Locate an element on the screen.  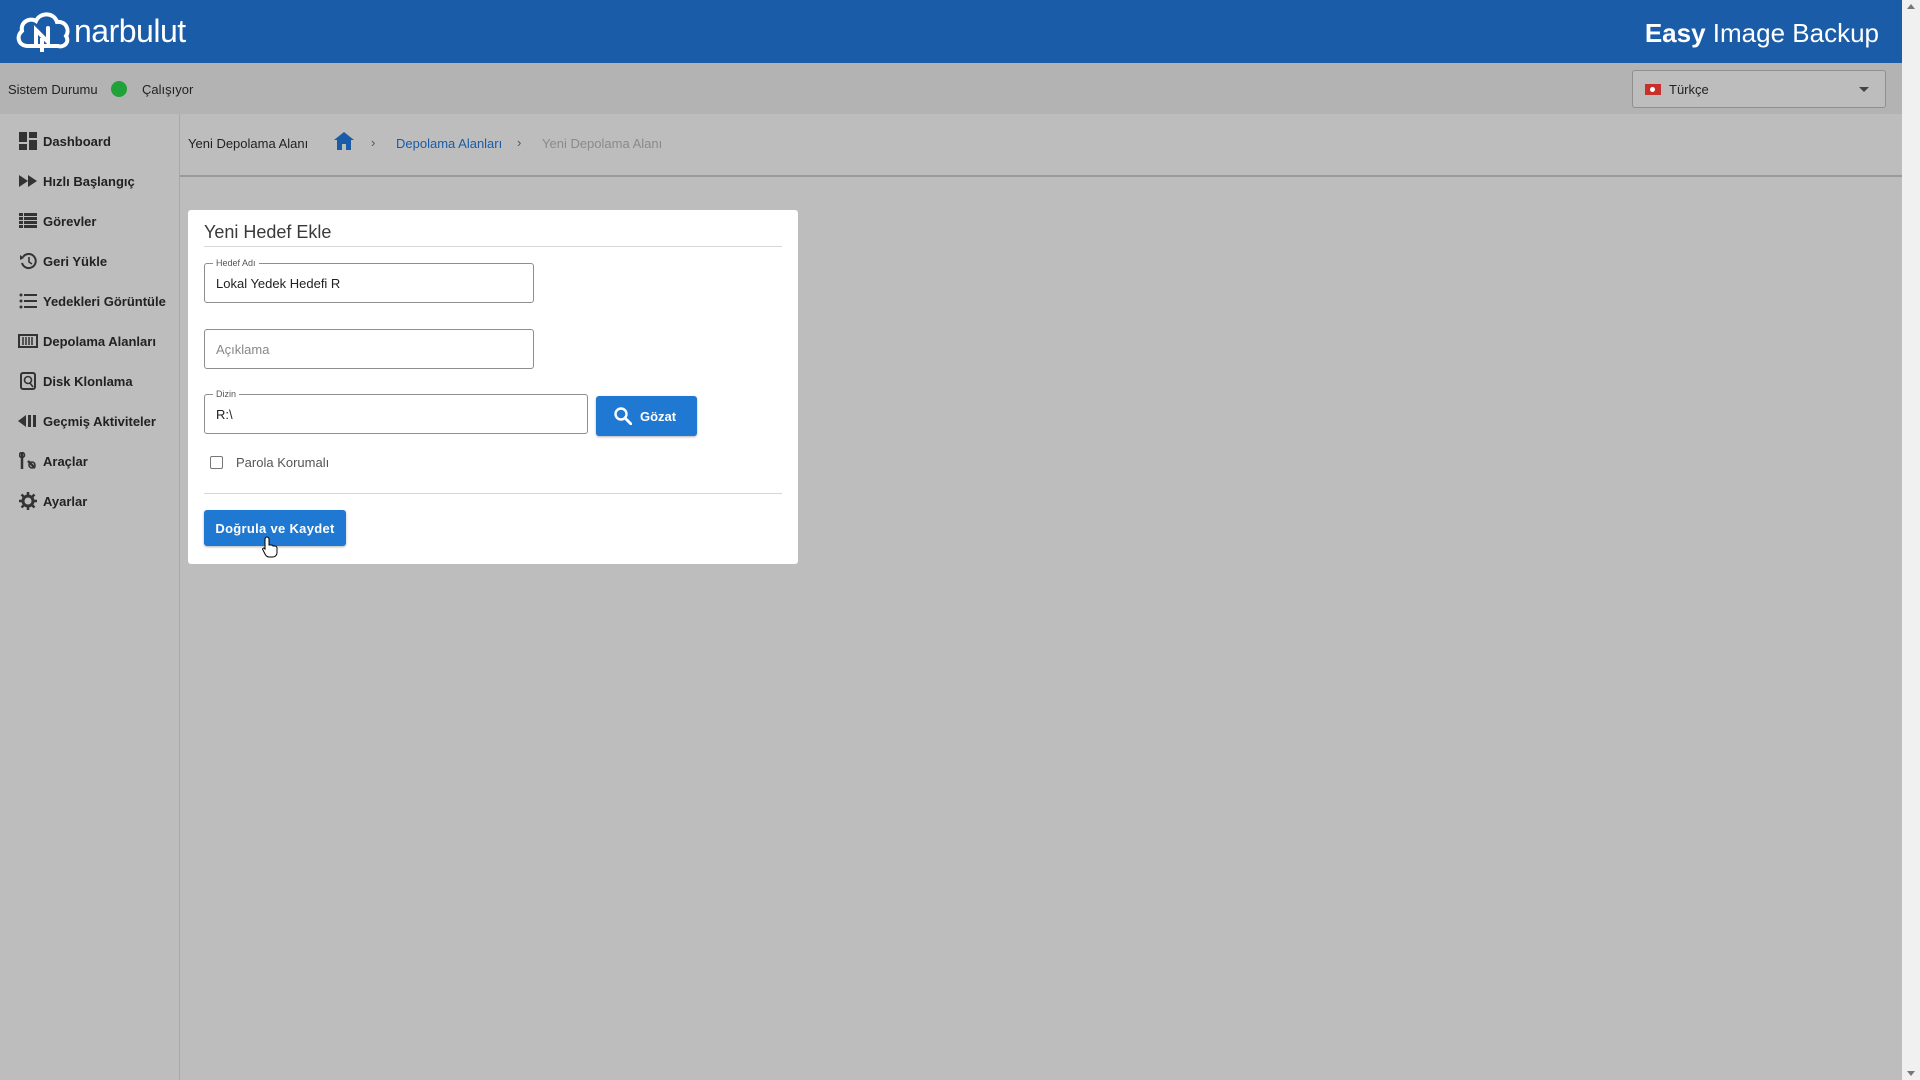
restore-icon is located at coordinates (28, 261).